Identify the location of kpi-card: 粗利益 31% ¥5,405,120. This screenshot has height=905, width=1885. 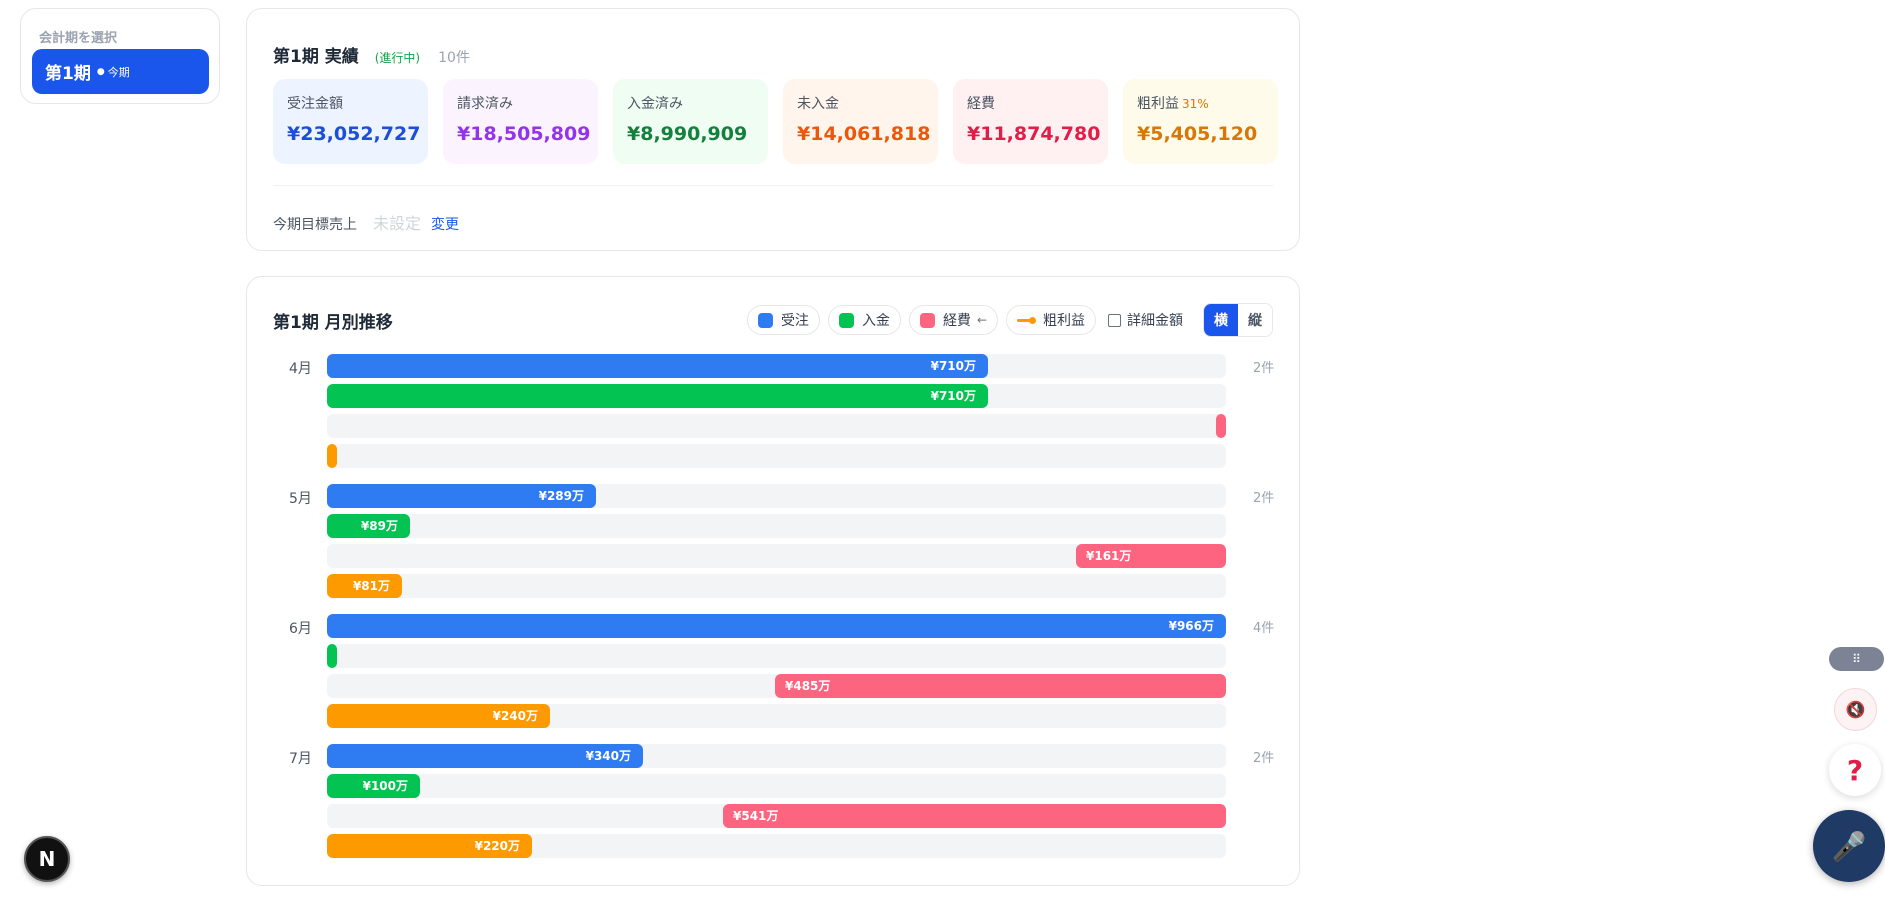
(1200, 121).